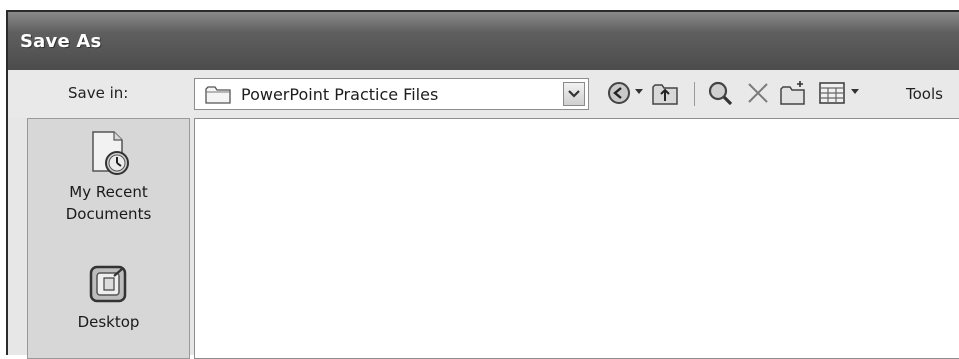 The image size is (959, 359). I want to click on back-icon, so click(619, 93).